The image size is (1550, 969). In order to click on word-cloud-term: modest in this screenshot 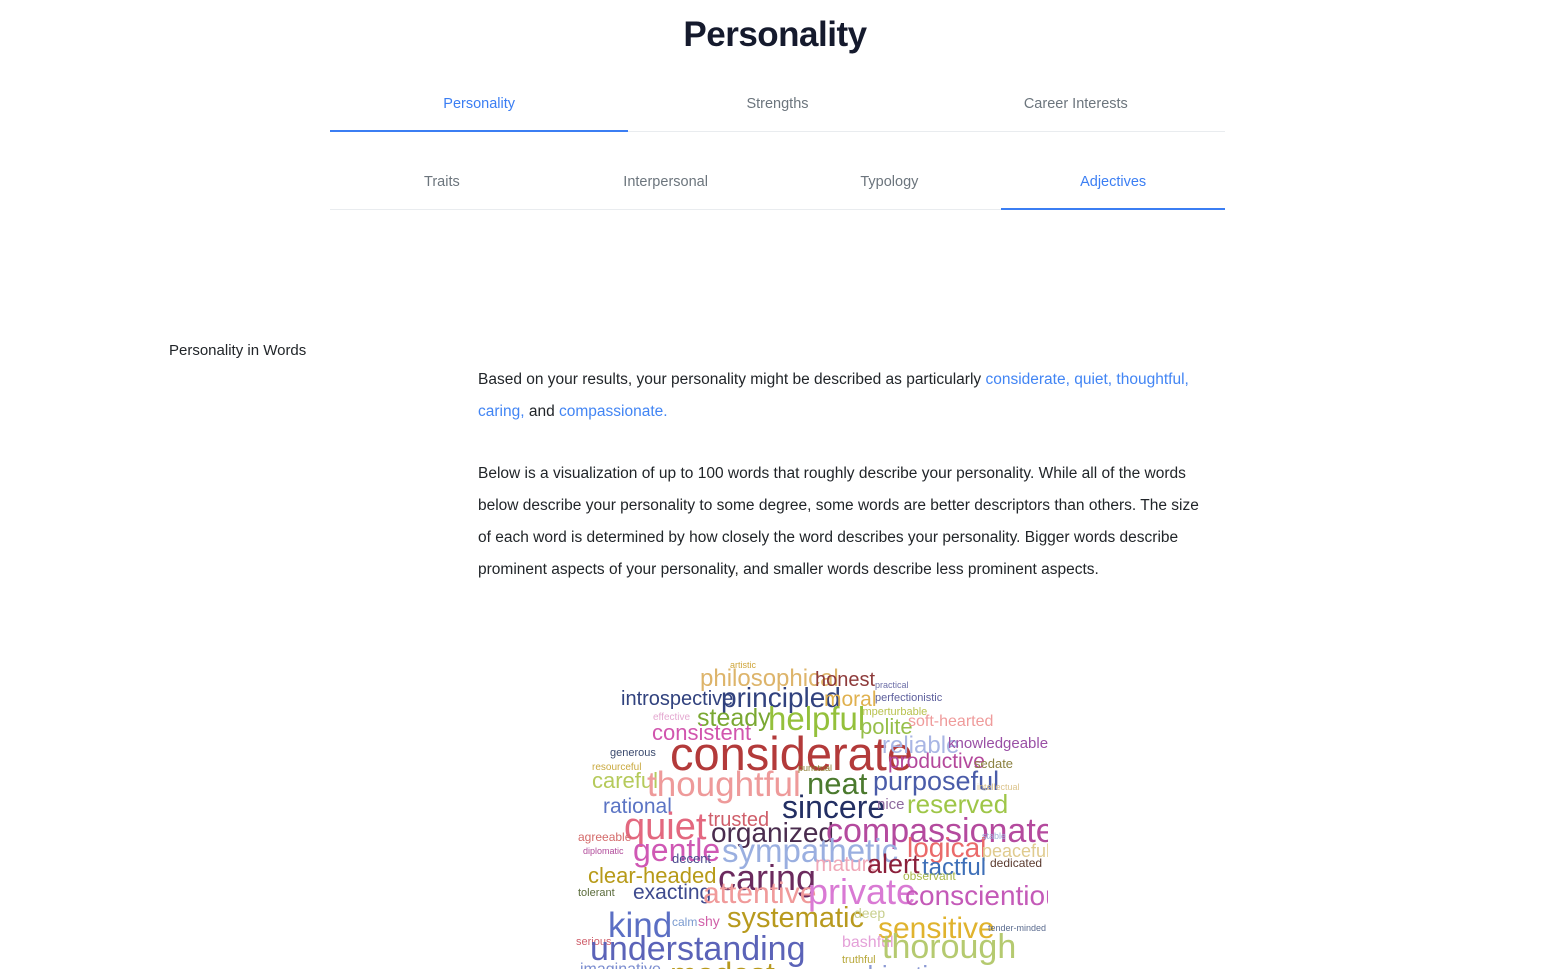, I will do `click(722, 963)`.